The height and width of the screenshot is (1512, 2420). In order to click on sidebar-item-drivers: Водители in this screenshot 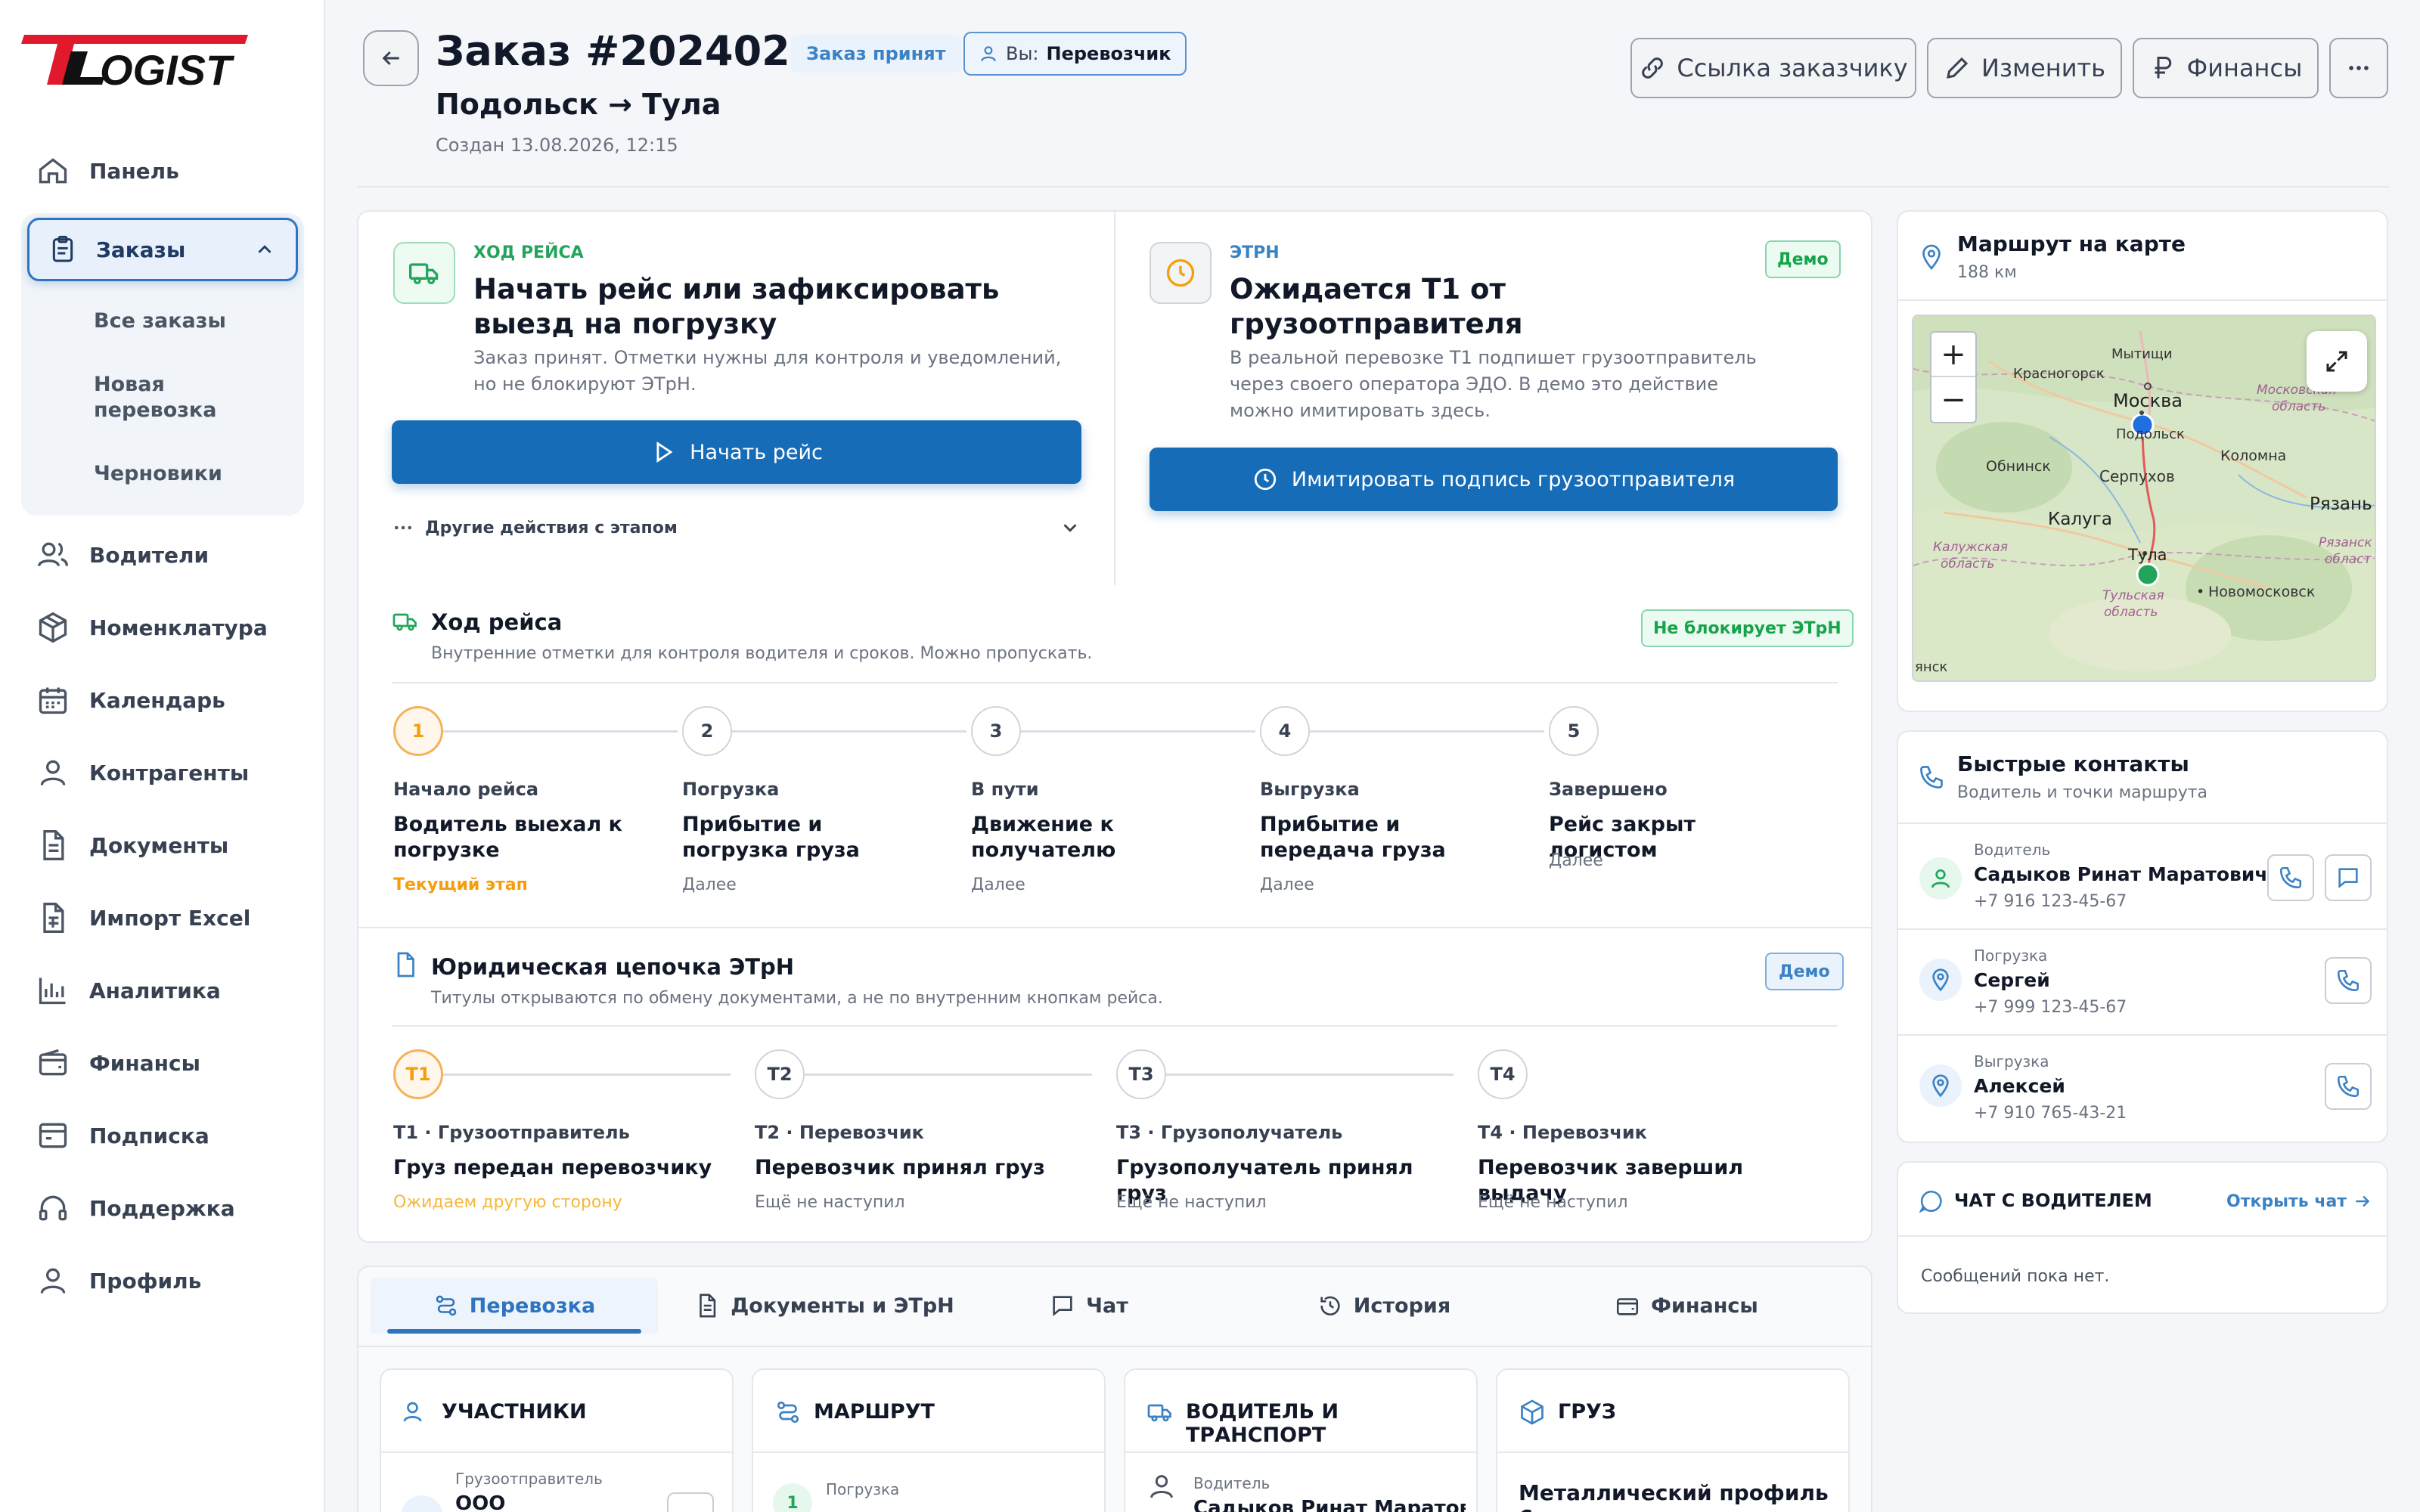, I will do `click(161, 555)`.